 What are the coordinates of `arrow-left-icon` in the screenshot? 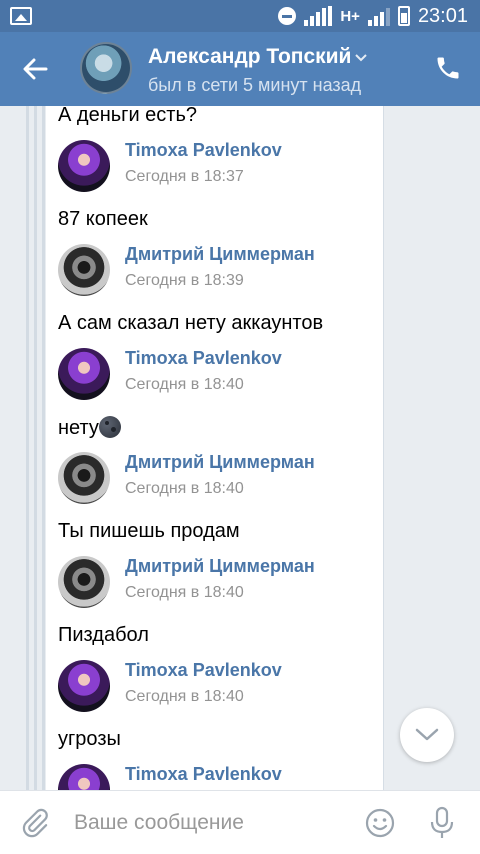 It's located at (35, 69).